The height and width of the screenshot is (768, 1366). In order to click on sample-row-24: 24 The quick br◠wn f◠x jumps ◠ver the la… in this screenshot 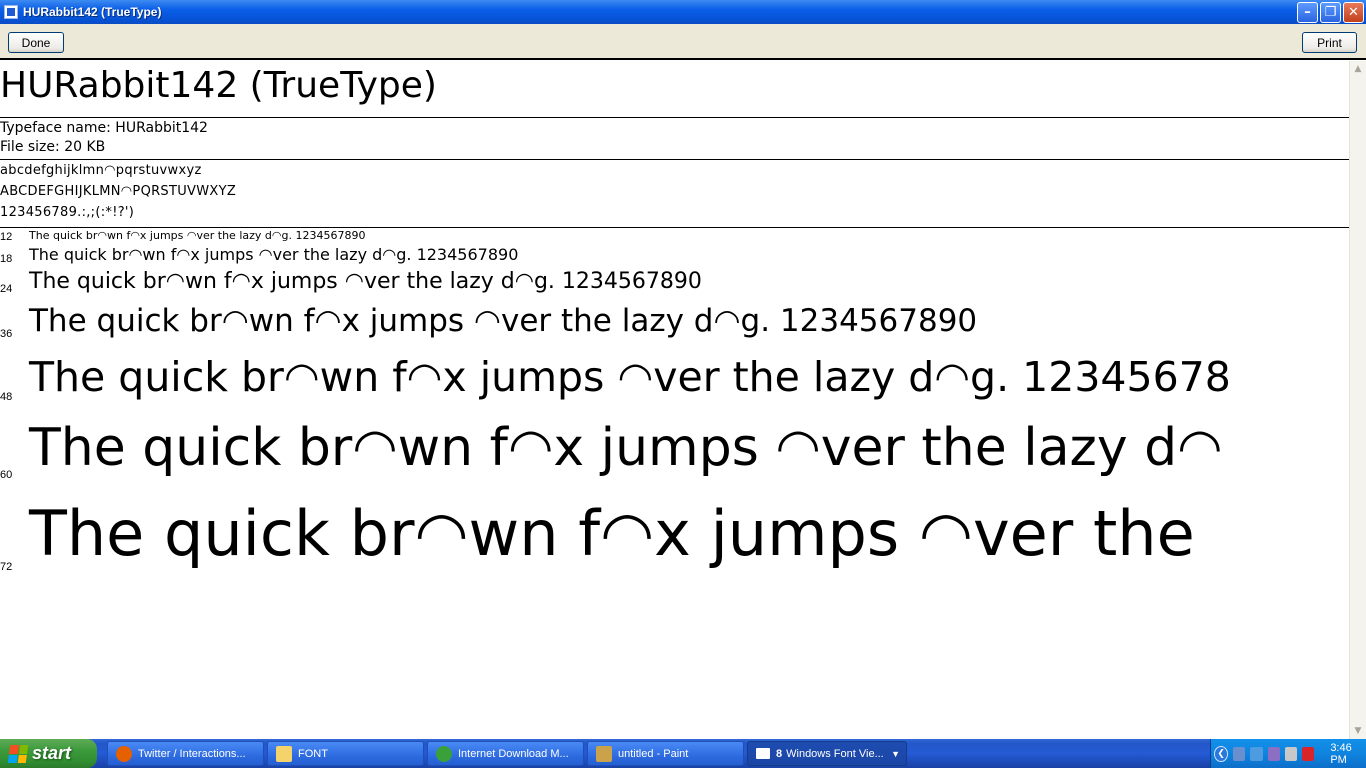, I will do `click(674, 283)`.